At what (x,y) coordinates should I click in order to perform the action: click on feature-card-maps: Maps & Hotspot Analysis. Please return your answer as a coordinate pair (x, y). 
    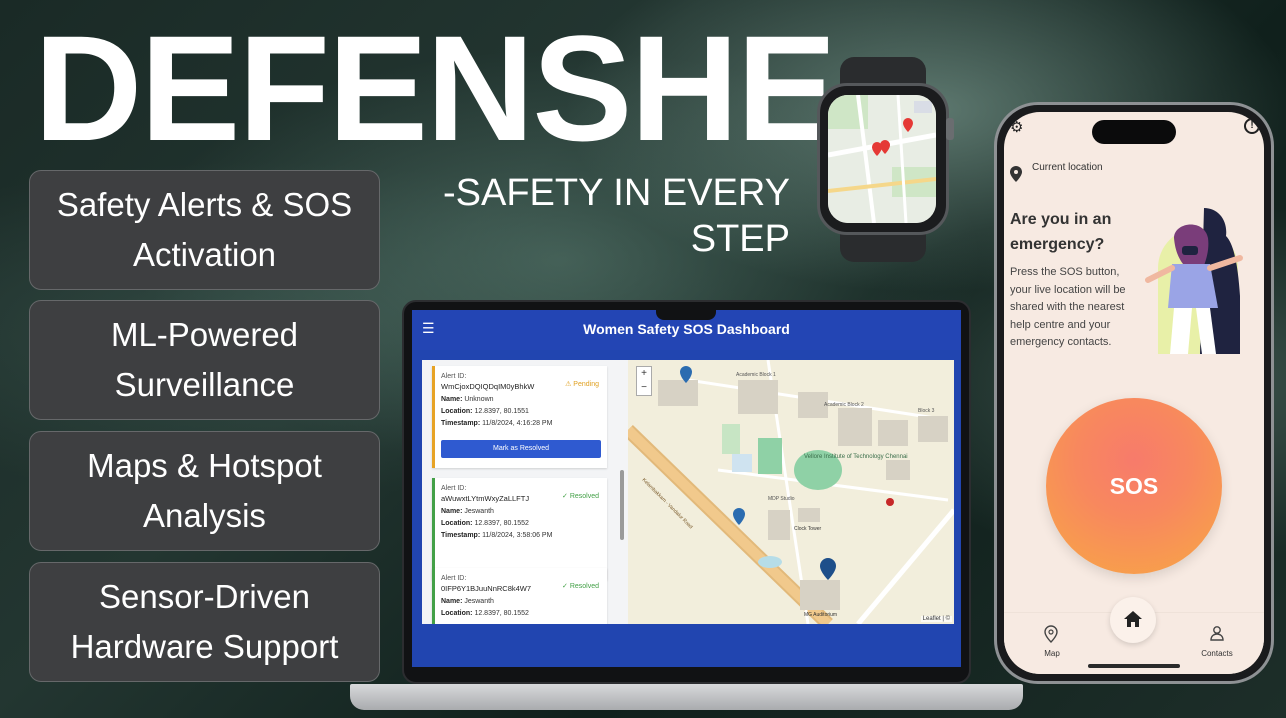
    Looking at the image, I should click on (204, 491).